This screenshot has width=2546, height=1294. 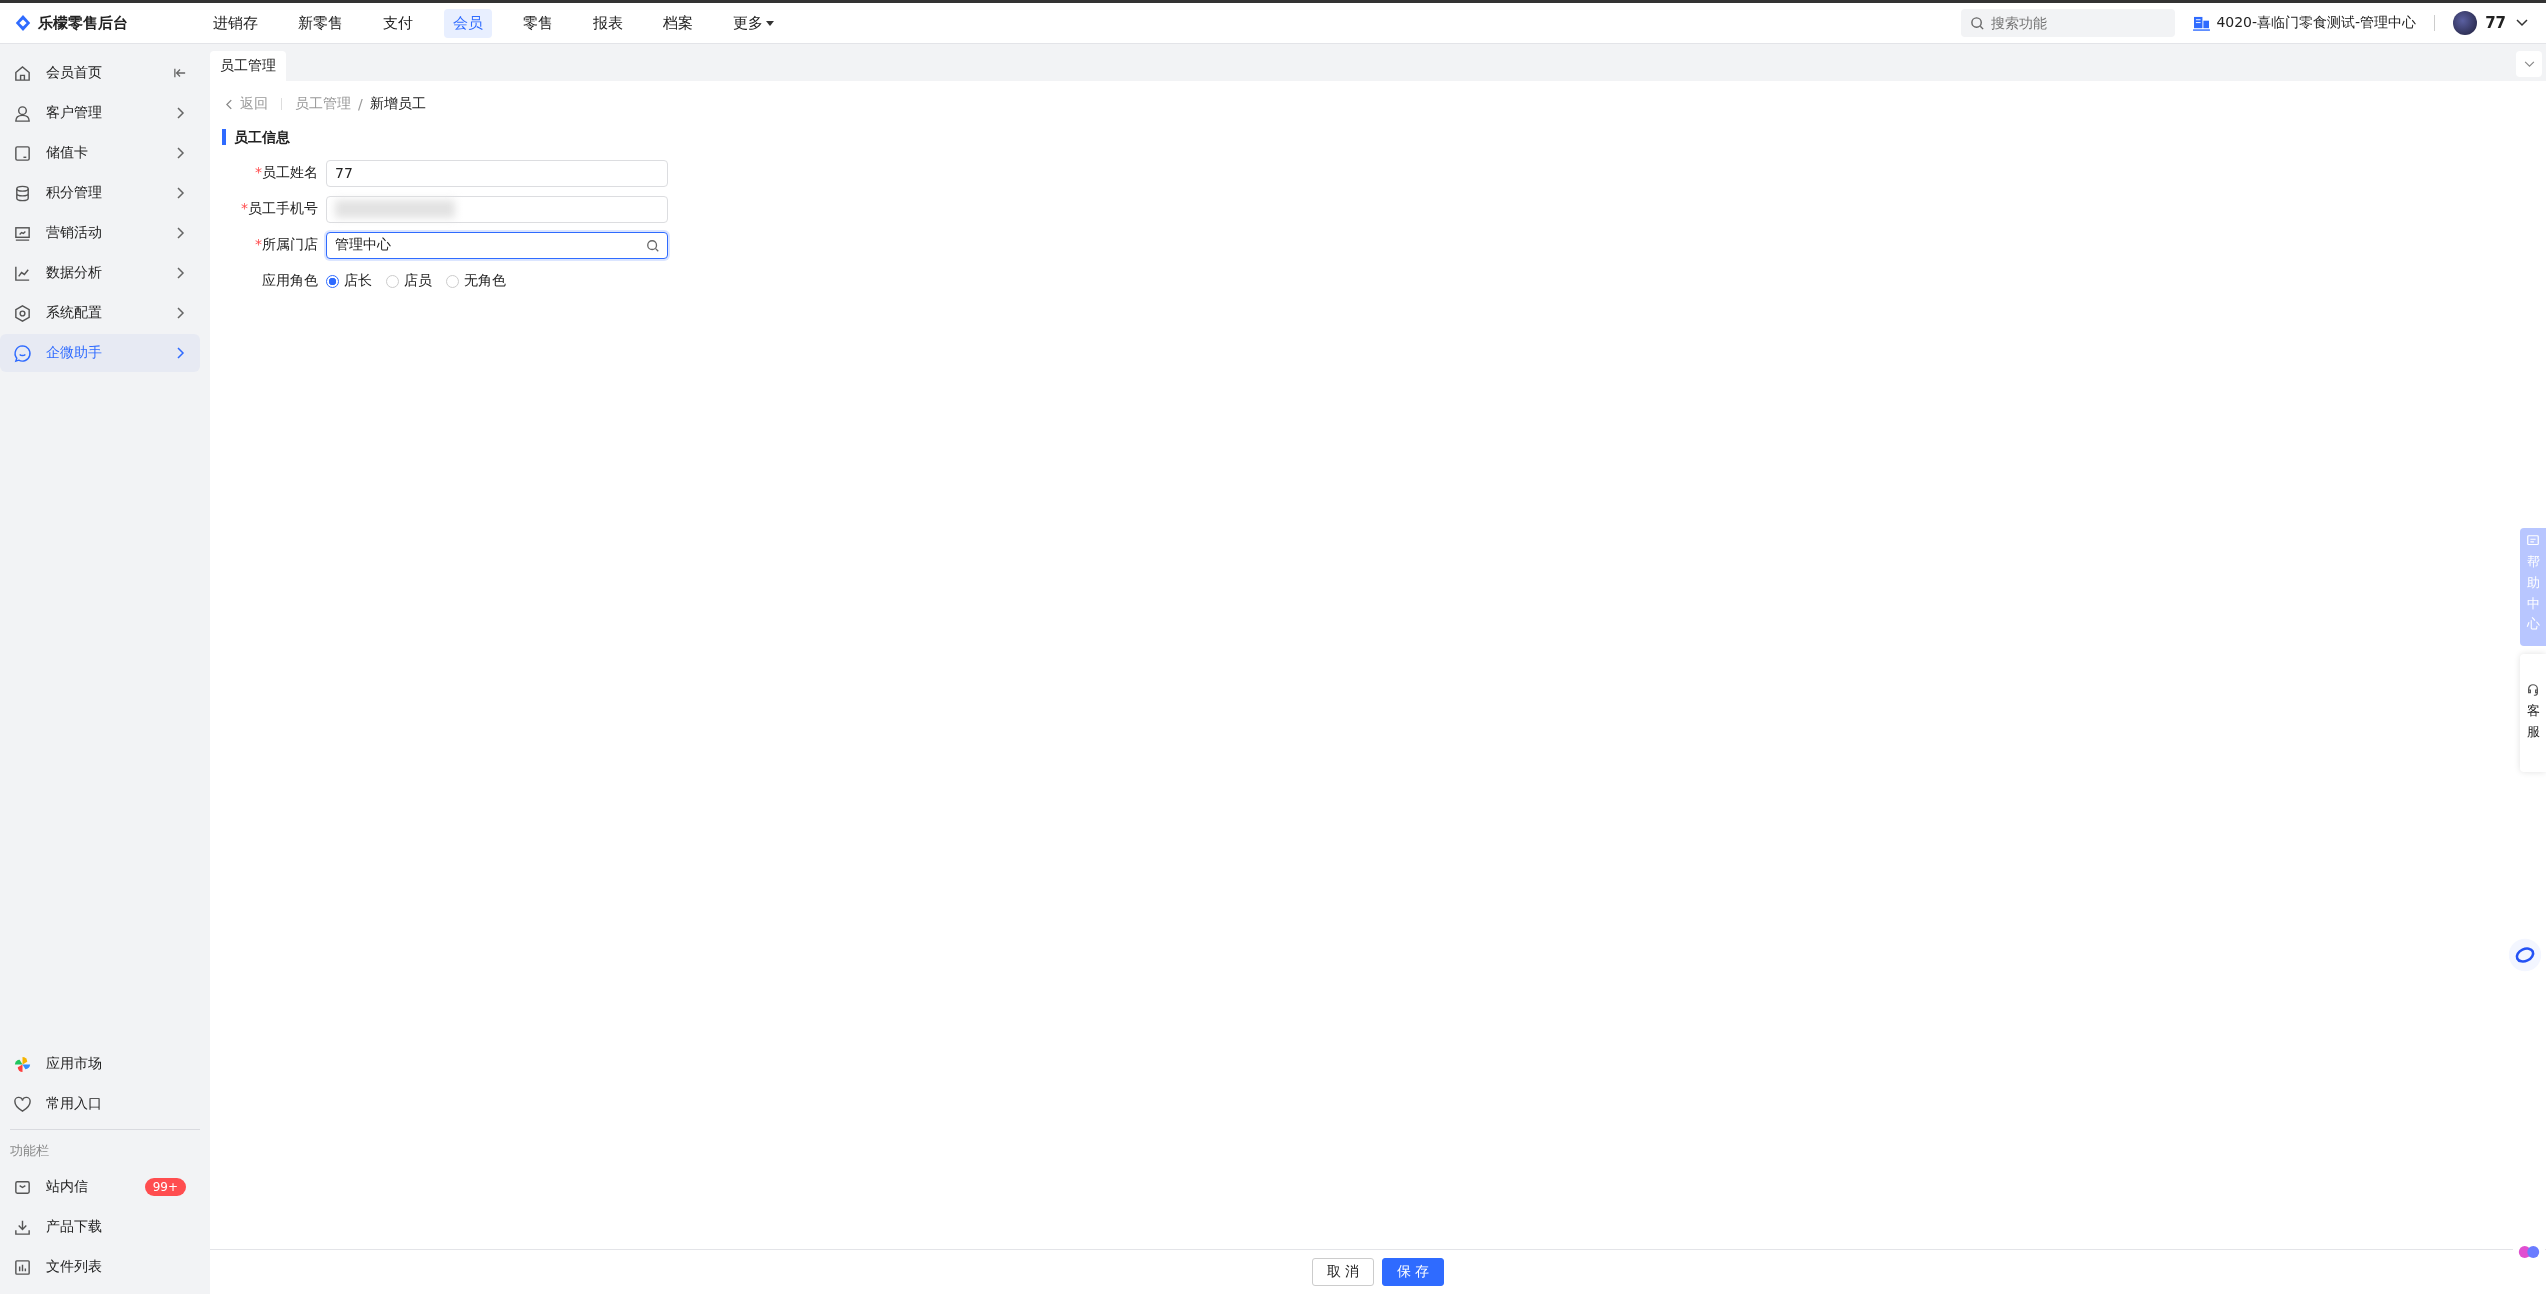 I want to click on user-menu: 77, so click(x=2495, y=23).